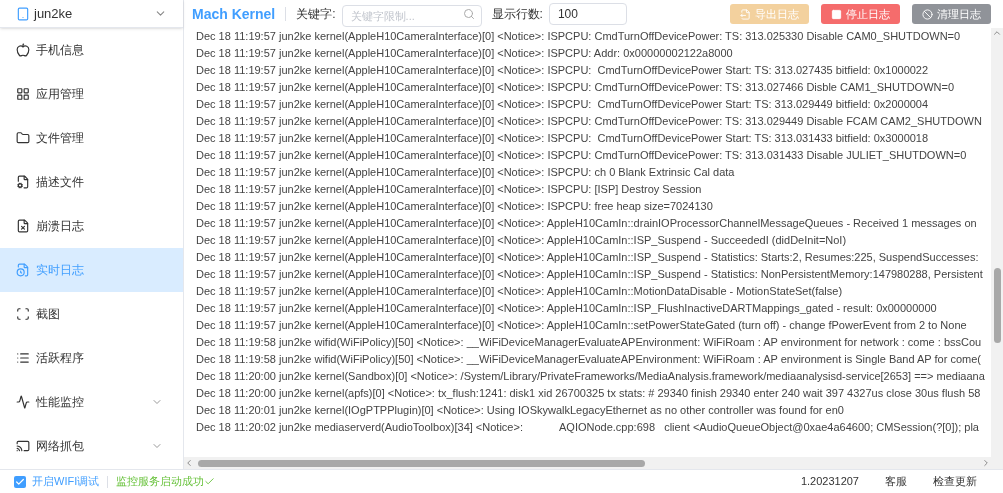 Image resolution: width=1003 pixels, height=493 pixels. I want to click on wifi-debug-checkbox, so click(20, 481).